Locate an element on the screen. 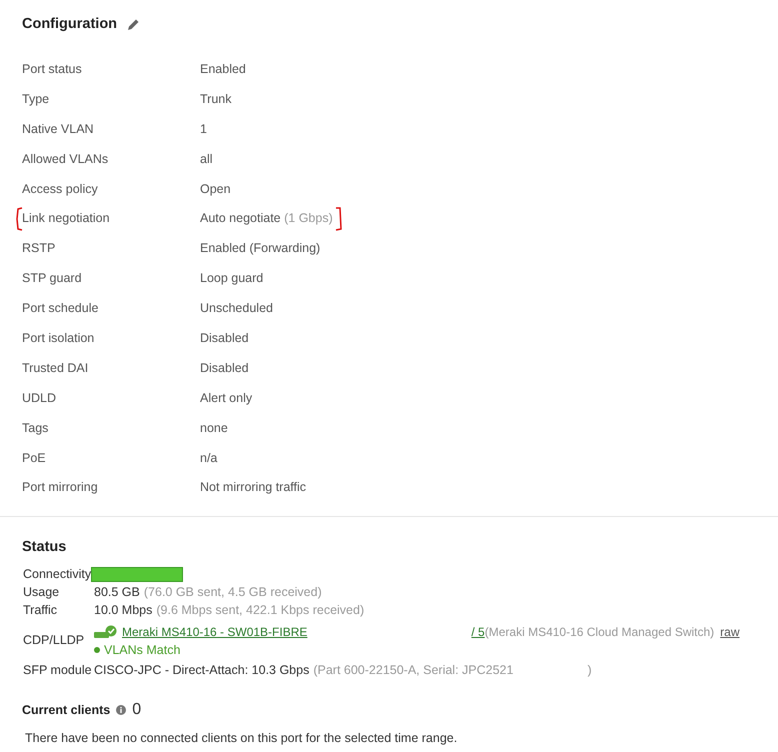 Image resolution: width=778 pixels, height=752 pixels. field-label: Access policy is located at coordinates (60, 189).